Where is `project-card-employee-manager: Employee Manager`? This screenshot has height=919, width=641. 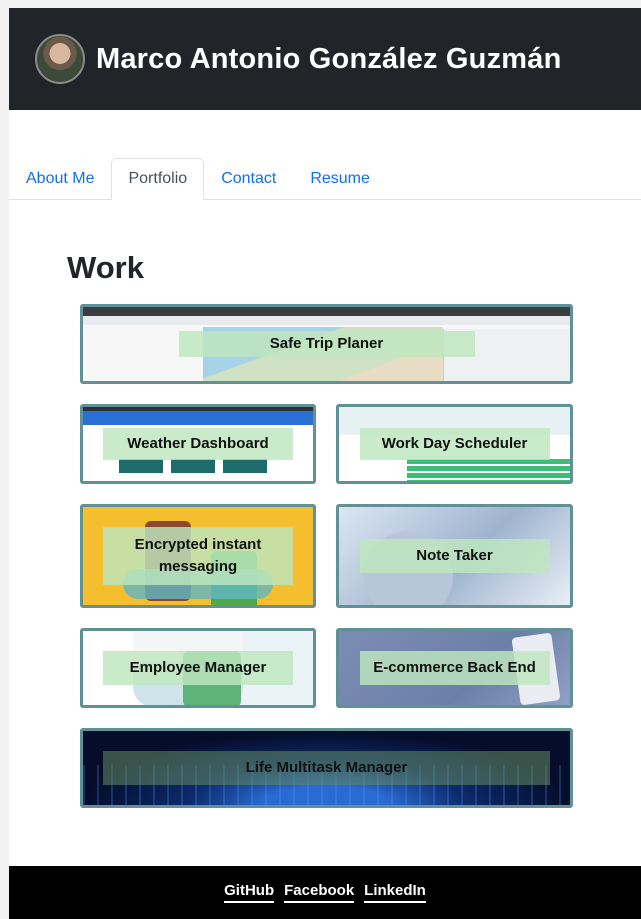
project-card-employee-manager: Employee Manager is located at coordinates (198, 668).